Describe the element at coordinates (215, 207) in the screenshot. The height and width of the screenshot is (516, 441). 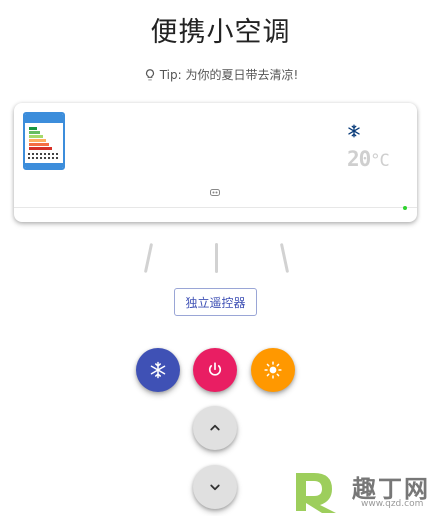
I see `ac-divider` at that location.